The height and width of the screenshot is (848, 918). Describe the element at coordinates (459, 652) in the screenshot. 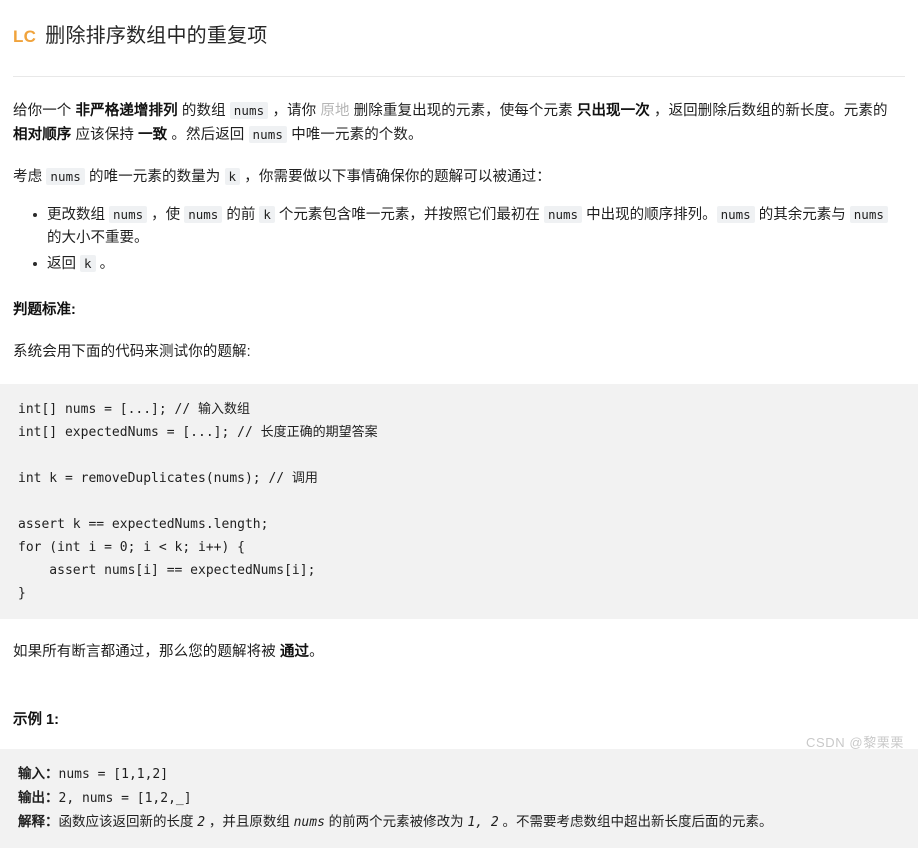

I see `judge-after-paragraph: 如果所有断言都通过，那么您的题解将被 通过。` at that location.